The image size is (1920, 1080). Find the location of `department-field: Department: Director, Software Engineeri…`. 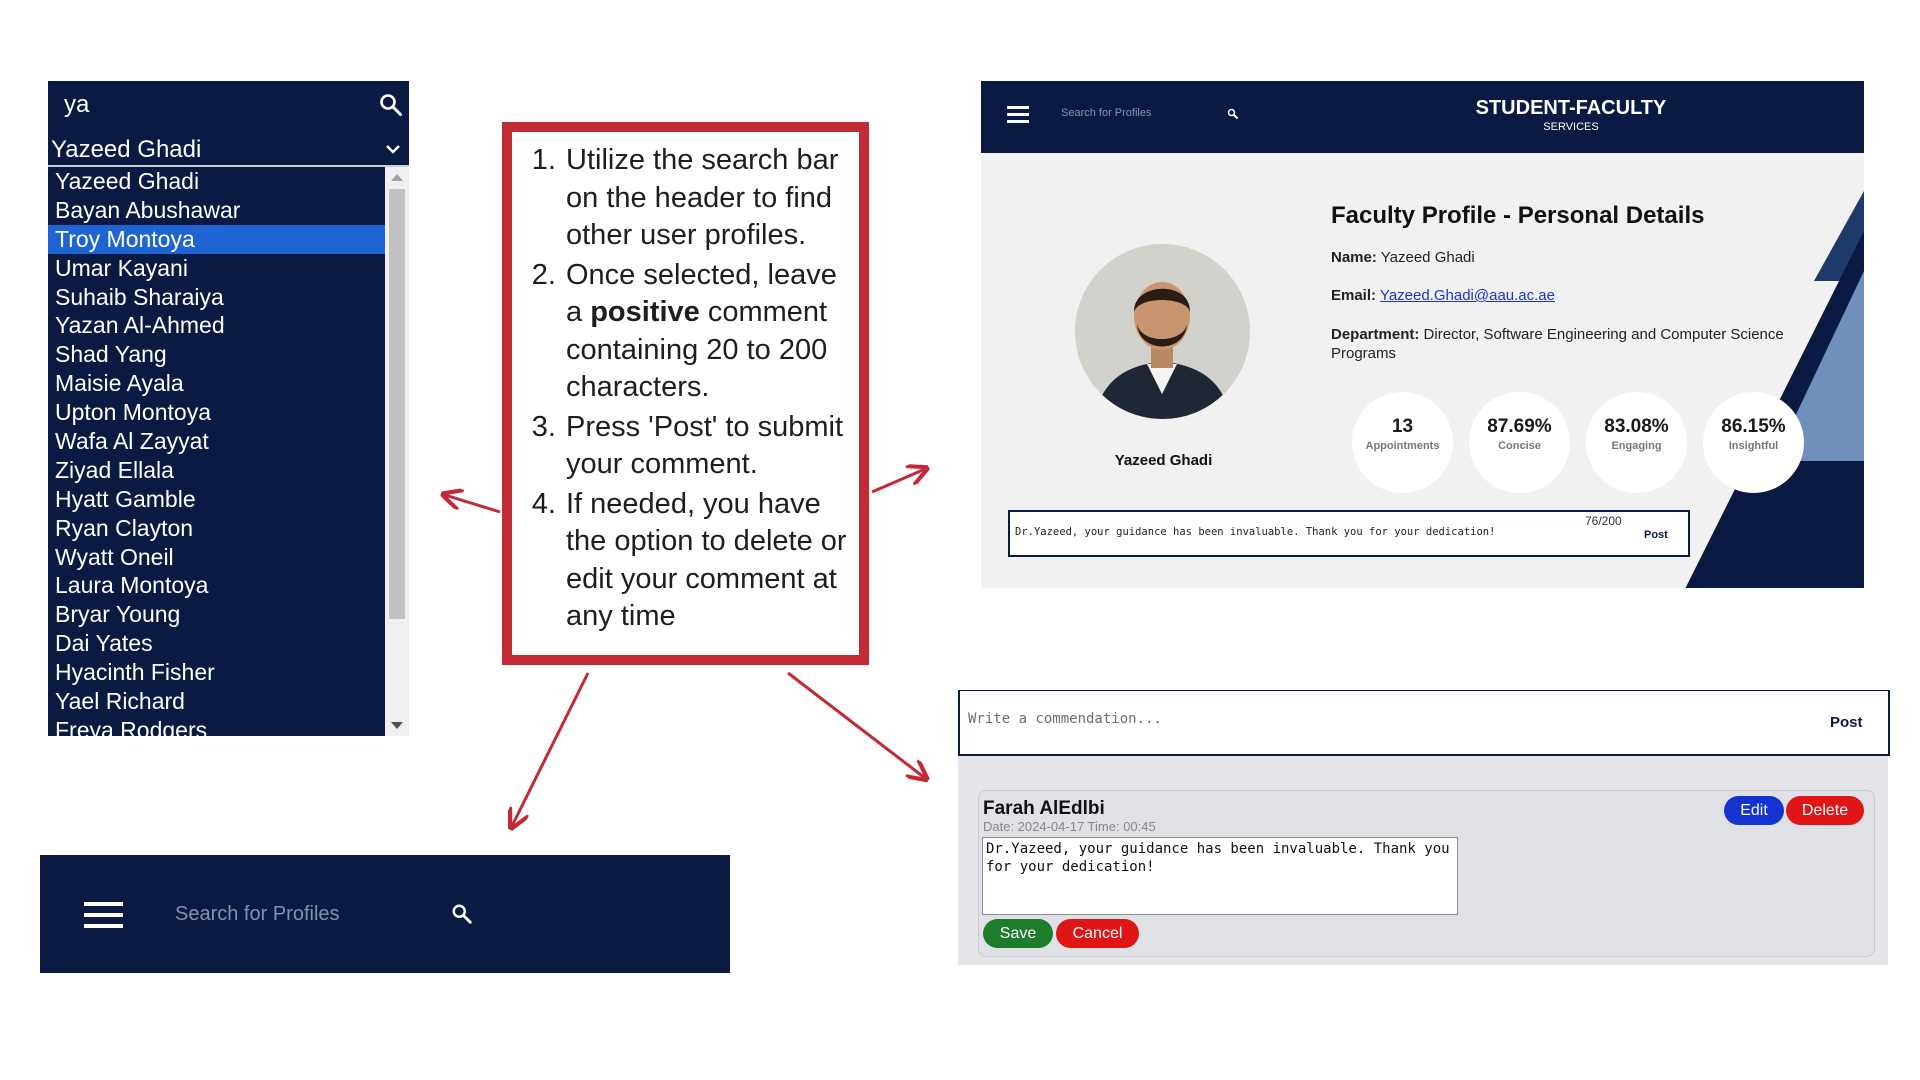

department-field: Department: Director, Software Engineeri… is located at coordinates (1591, 344).